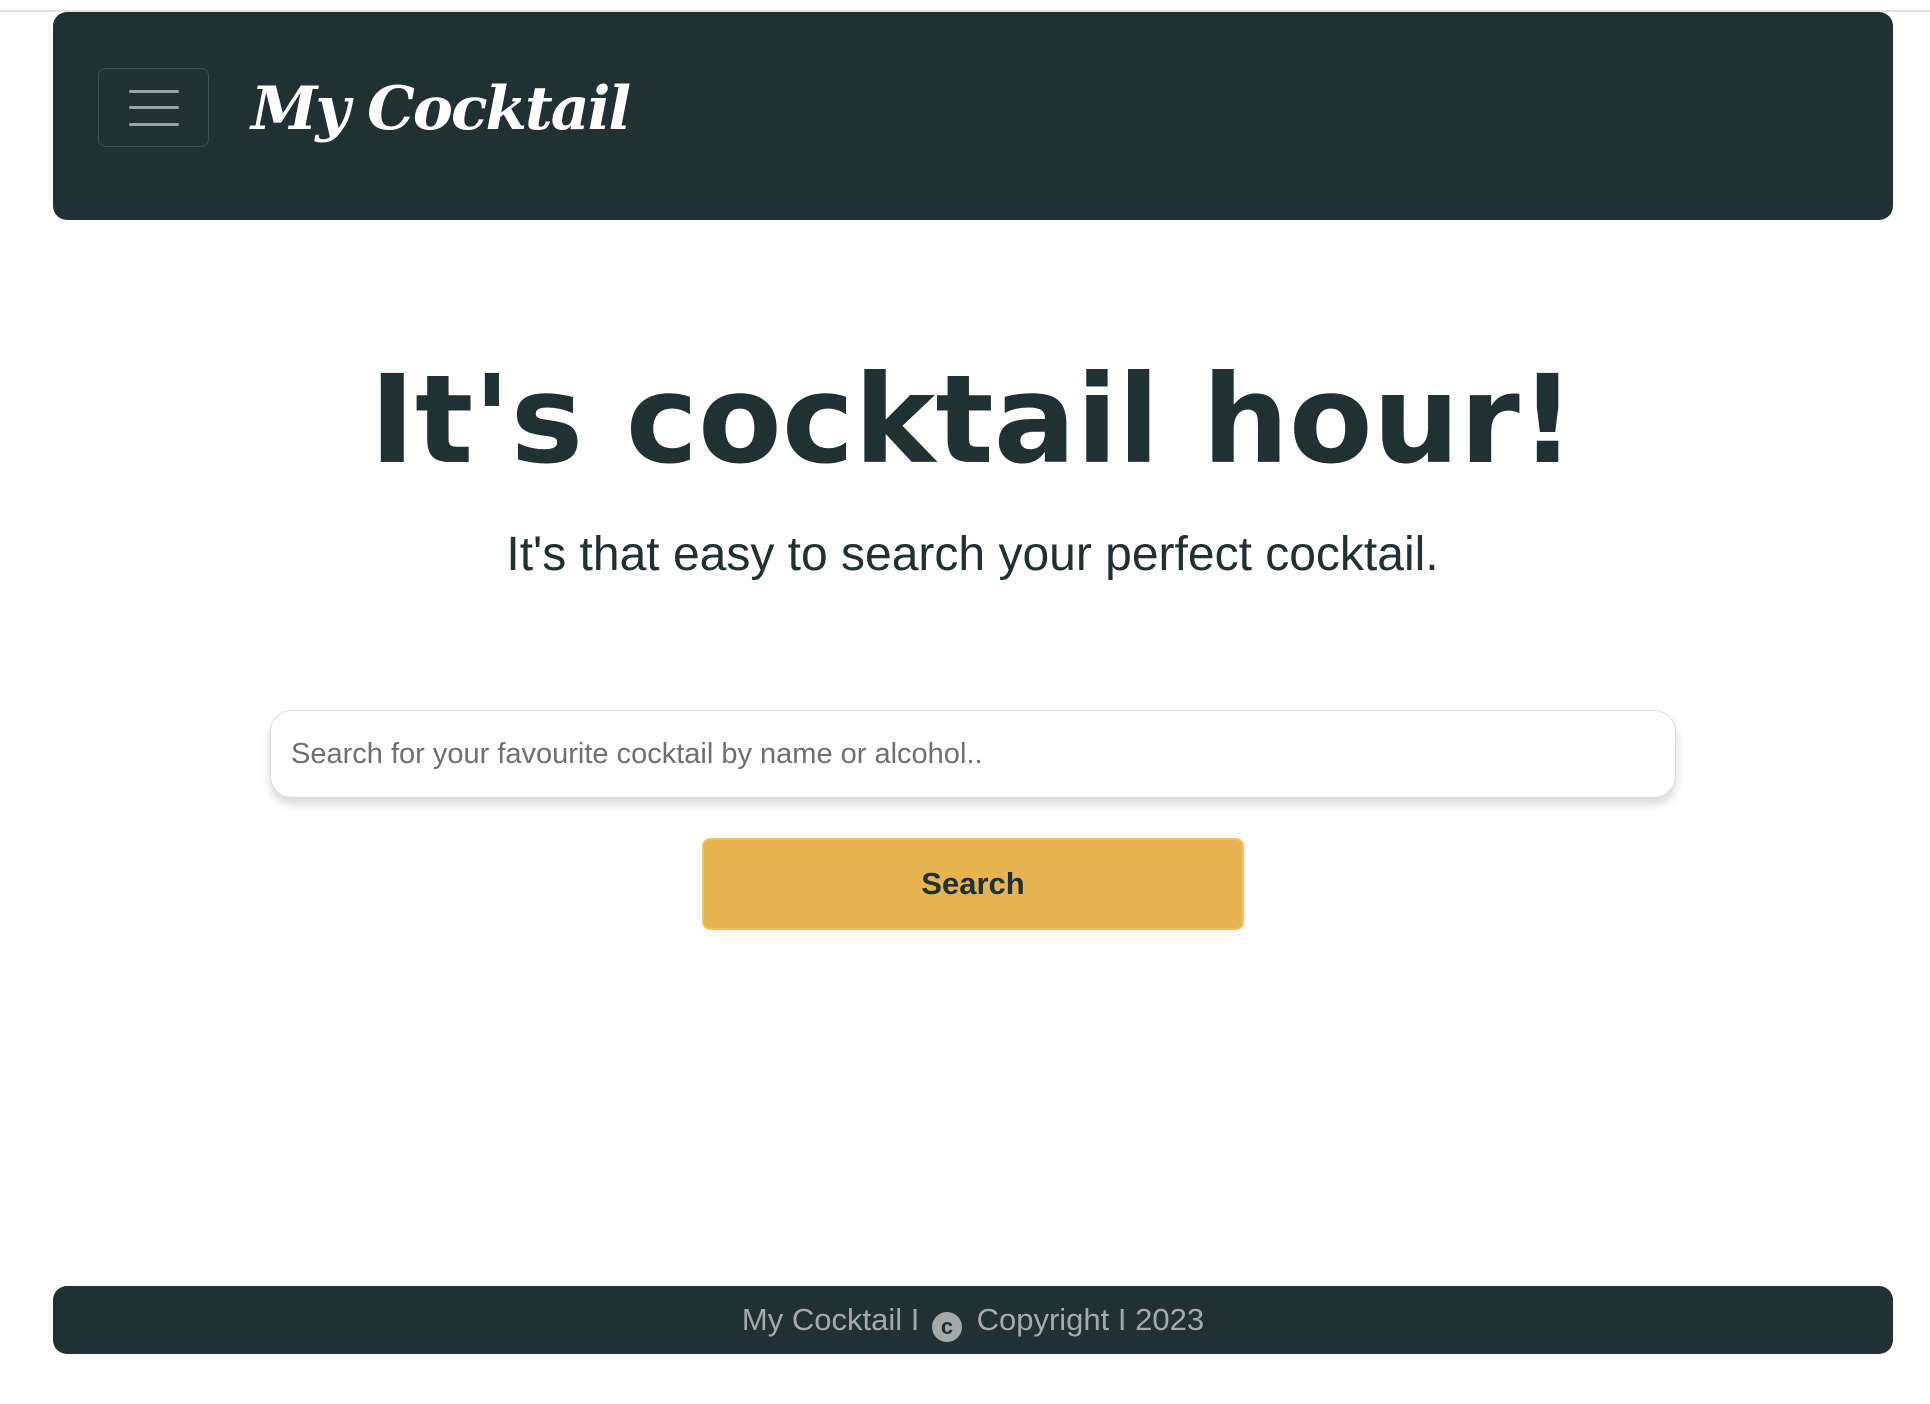  I want to click on footer-brand-text: My Cocktail I, so click(830, 1319).